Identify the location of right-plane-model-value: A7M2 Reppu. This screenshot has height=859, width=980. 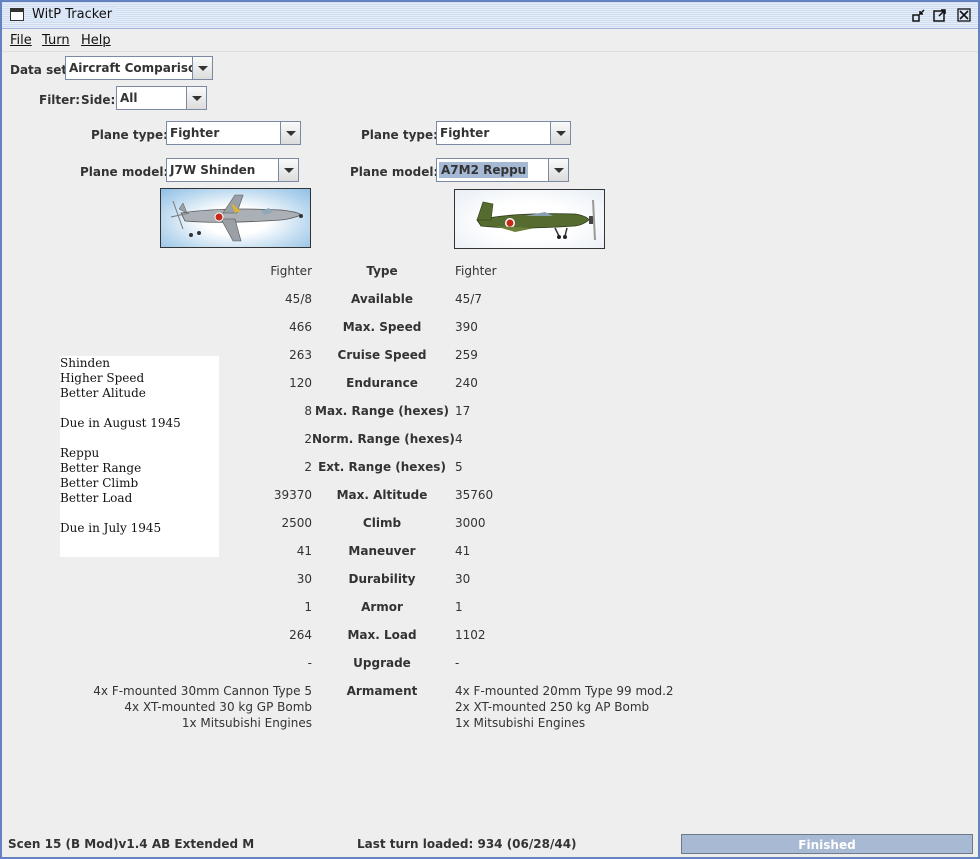
(484, 170).